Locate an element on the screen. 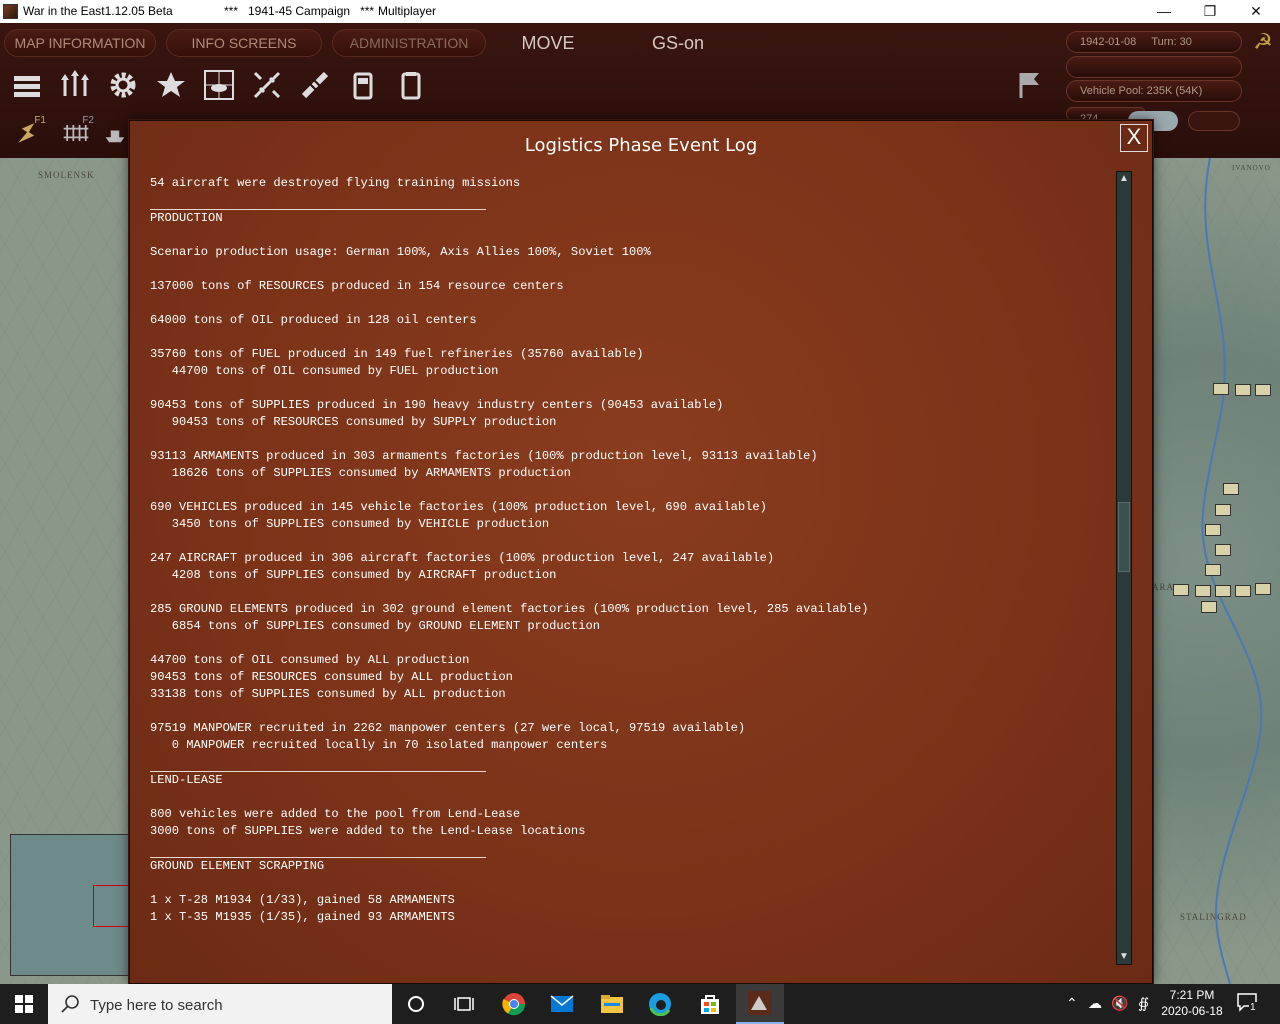  window-title-campaign: *** 1941-45 Campaign *** is located at coordinates (299, 11).